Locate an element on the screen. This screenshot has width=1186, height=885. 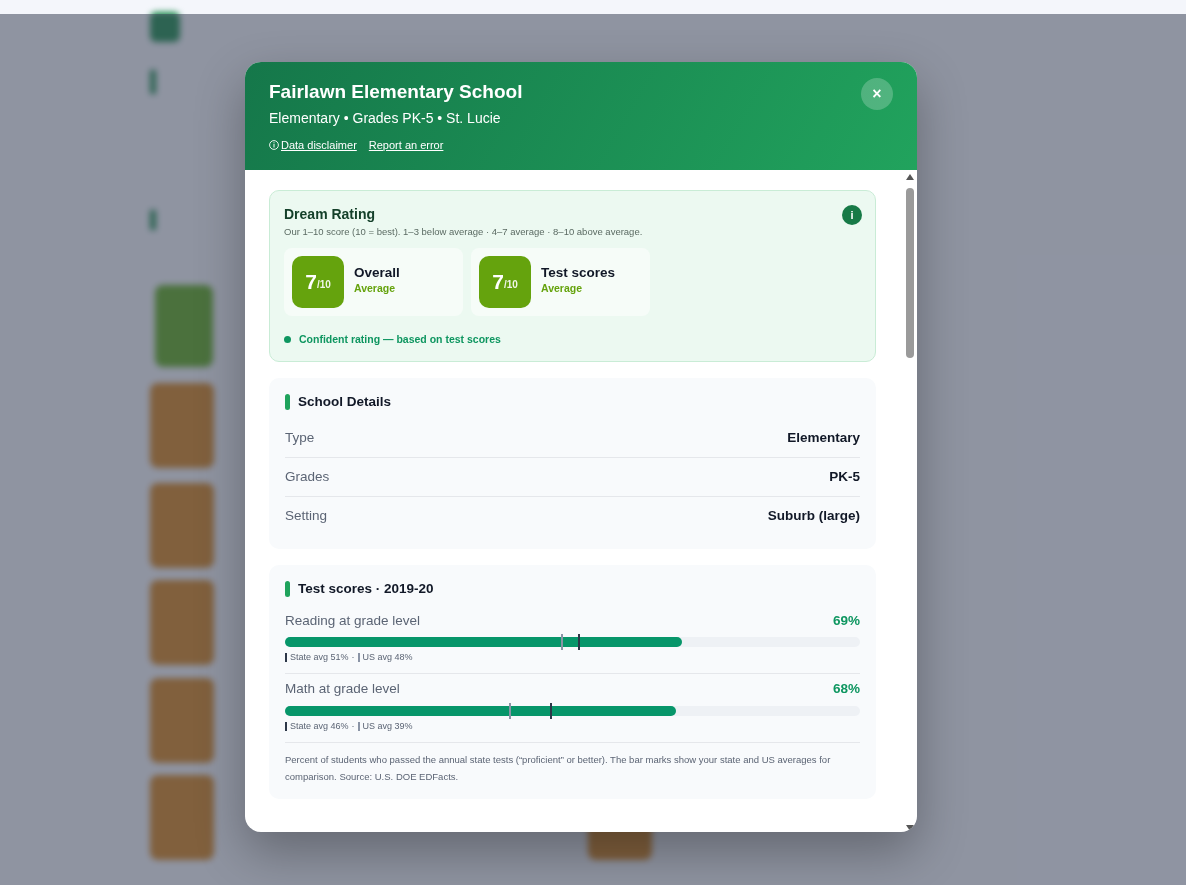
rating-label: Overall is located at coordinates (377, 274).